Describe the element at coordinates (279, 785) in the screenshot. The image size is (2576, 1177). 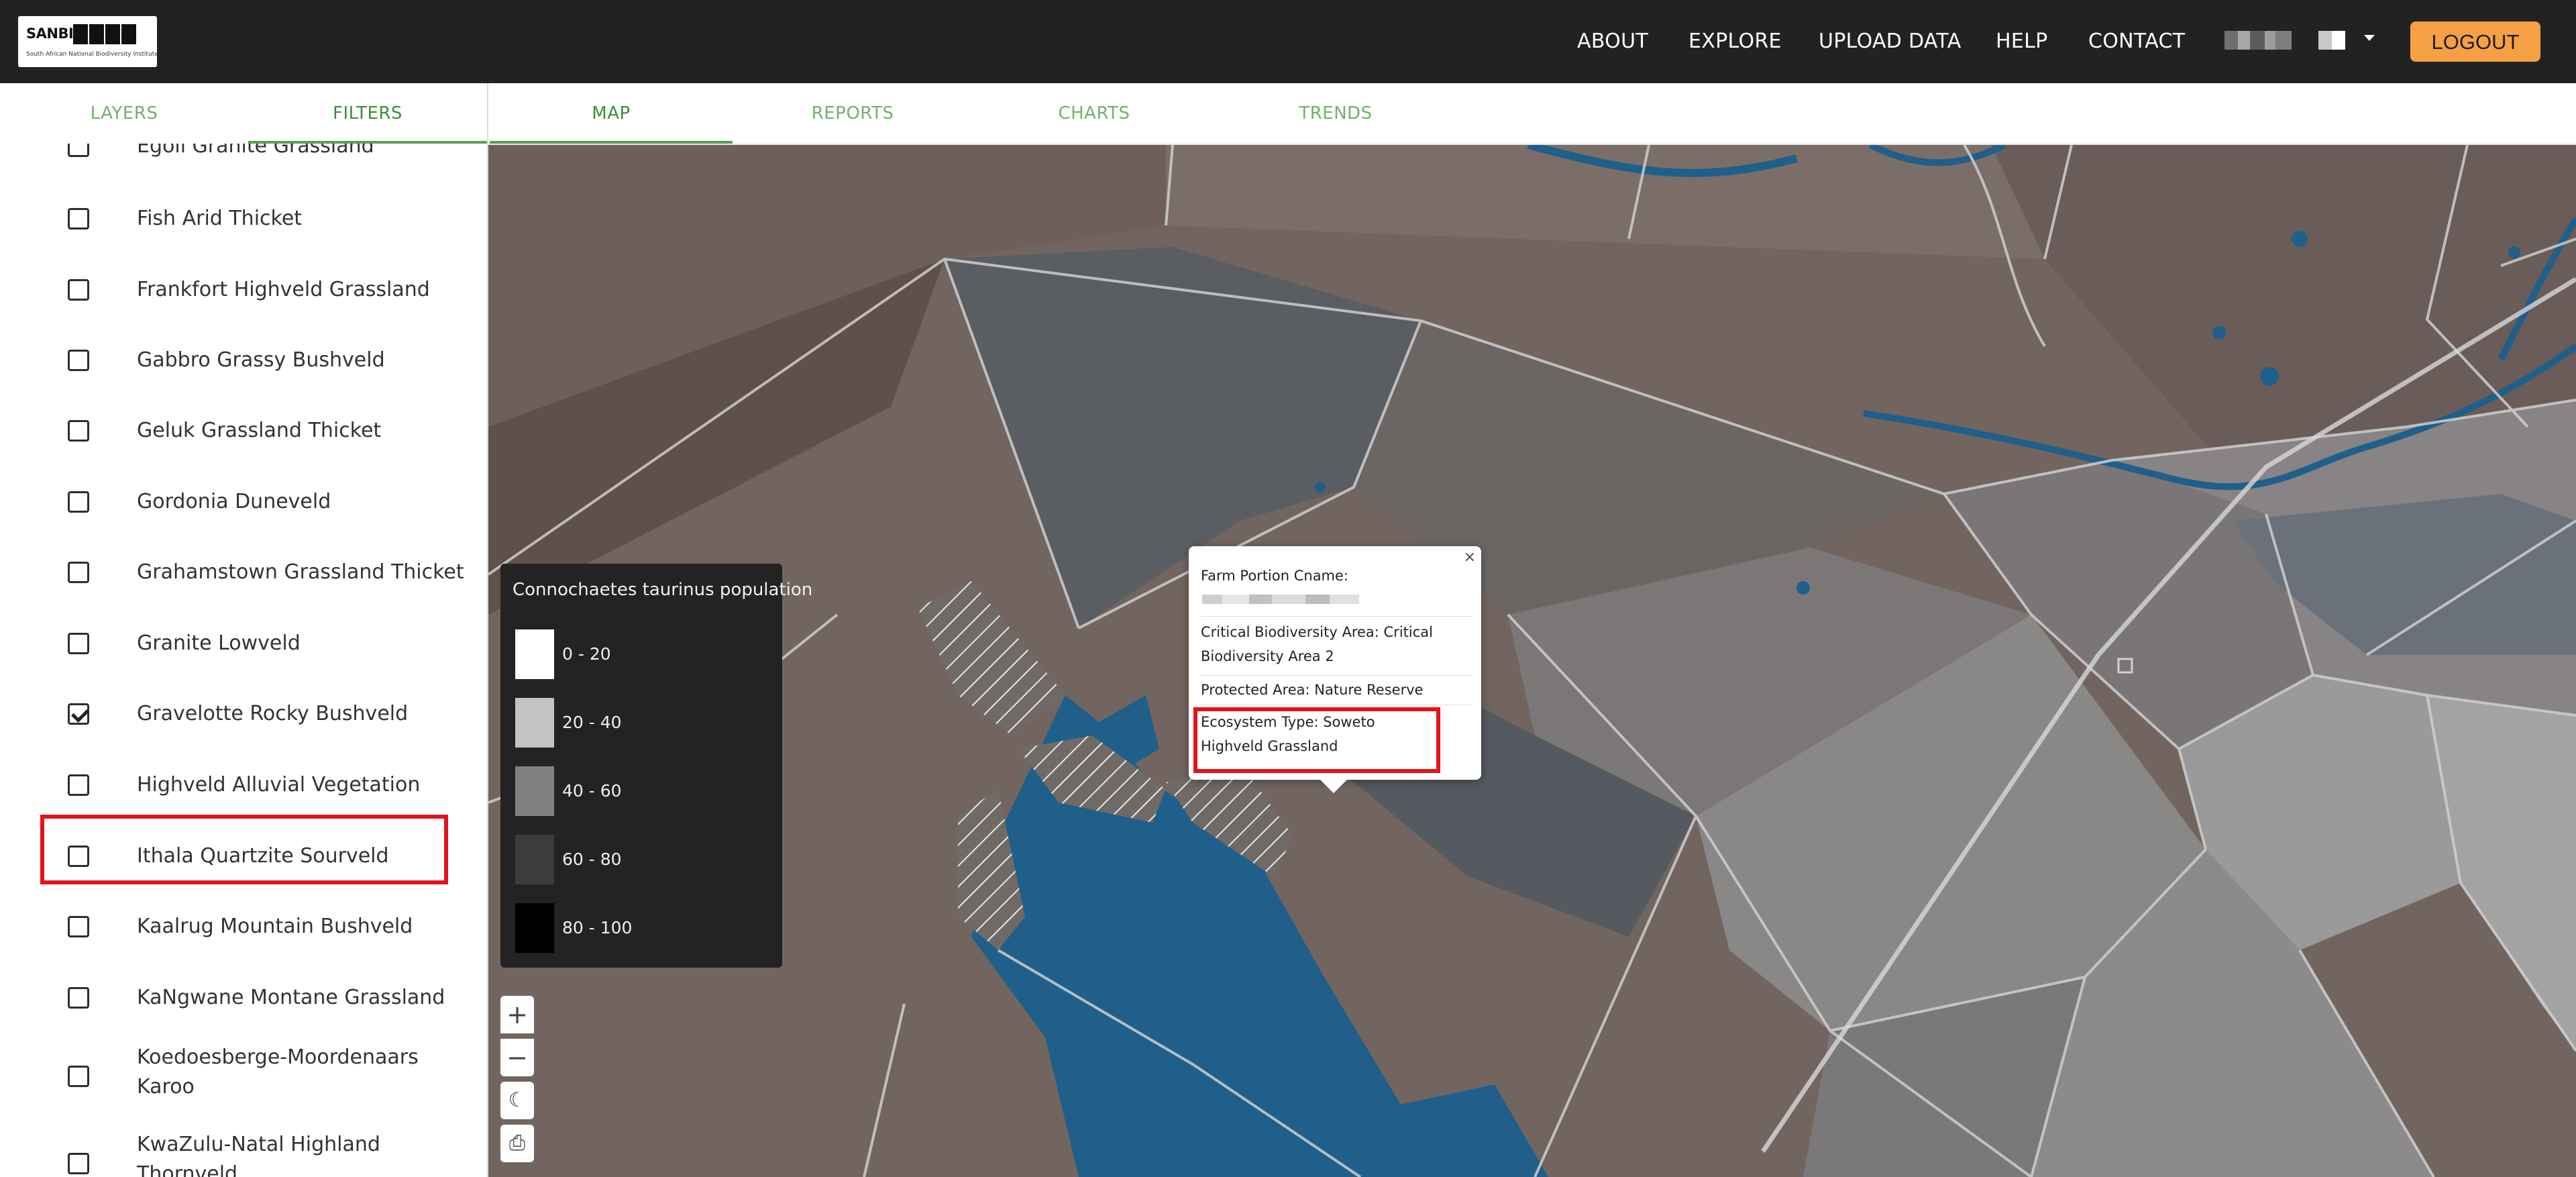
I see `filter-label: Highveld Alluvial Vegetation` at that location.